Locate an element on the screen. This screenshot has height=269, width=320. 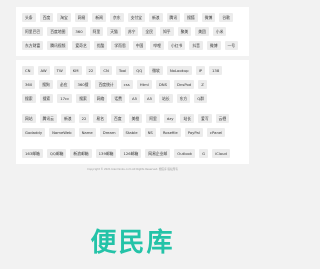
site-link: 云栖 is located at coordinates (222, 118).